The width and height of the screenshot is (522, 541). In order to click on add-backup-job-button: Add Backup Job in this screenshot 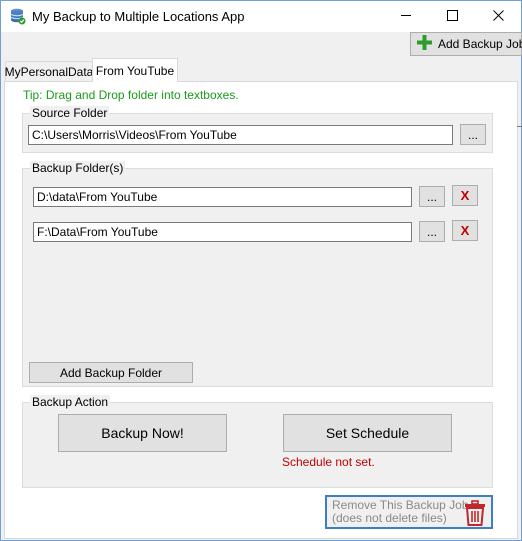, I will do `click(466, 44)`.